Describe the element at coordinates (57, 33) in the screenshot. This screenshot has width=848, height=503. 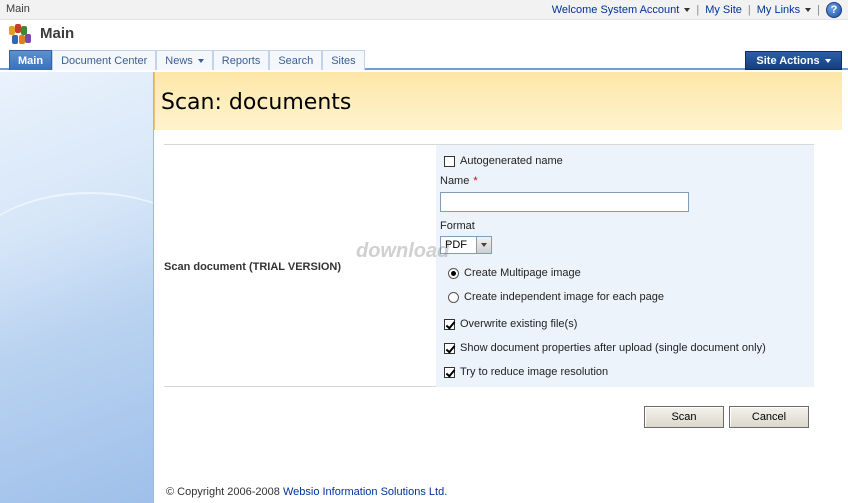
I see `site-title: Main` at that location.